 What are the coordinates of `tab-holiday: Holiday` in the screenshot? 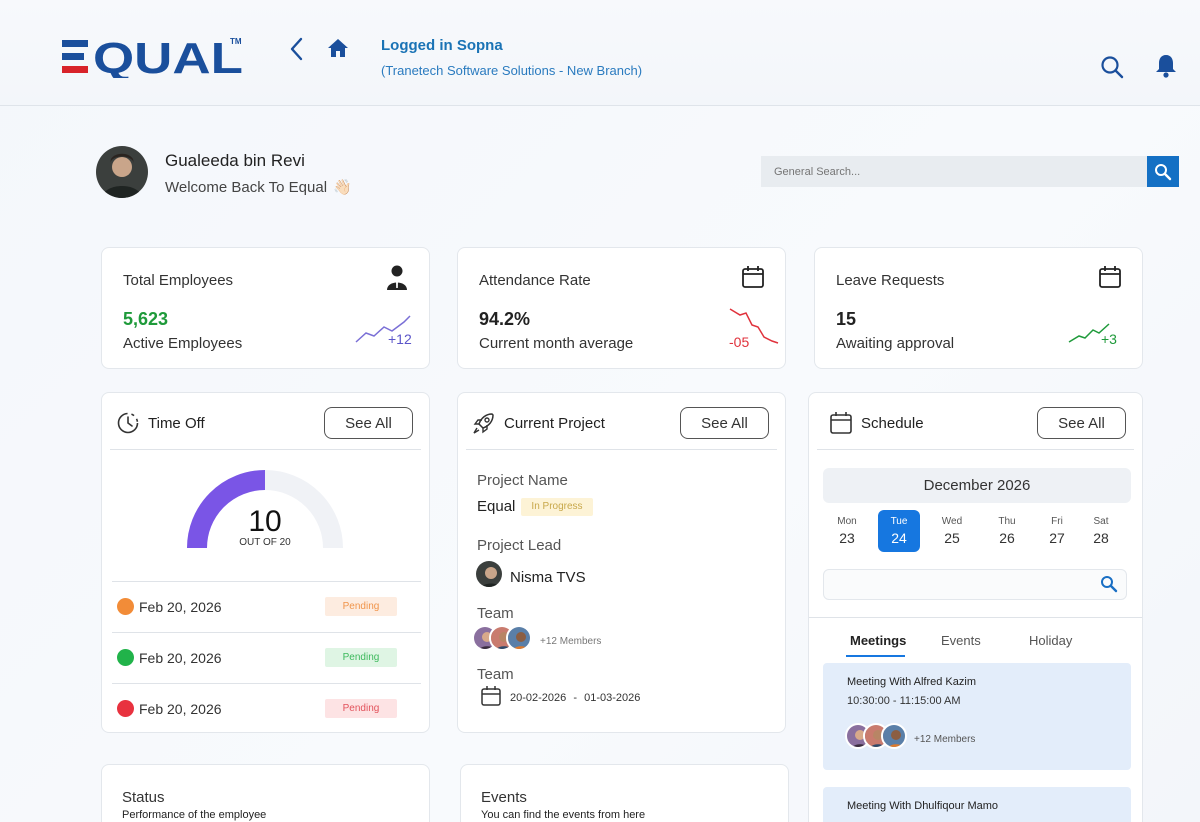 It's located at (1050, 640).